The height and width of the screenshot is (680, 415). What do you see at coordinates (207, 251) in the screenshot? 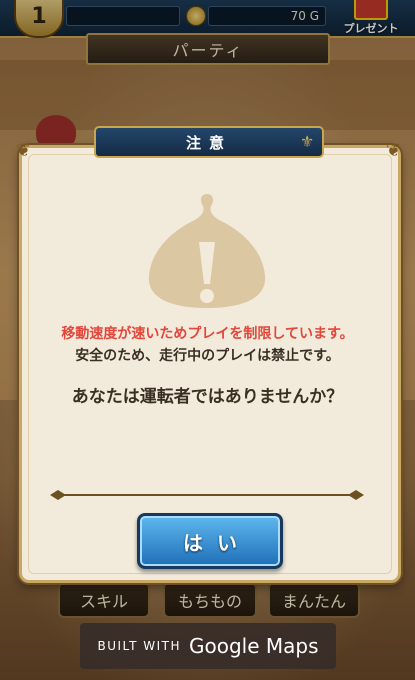
I see `slime-exclamation-icon` at bounding box center [207, 251].